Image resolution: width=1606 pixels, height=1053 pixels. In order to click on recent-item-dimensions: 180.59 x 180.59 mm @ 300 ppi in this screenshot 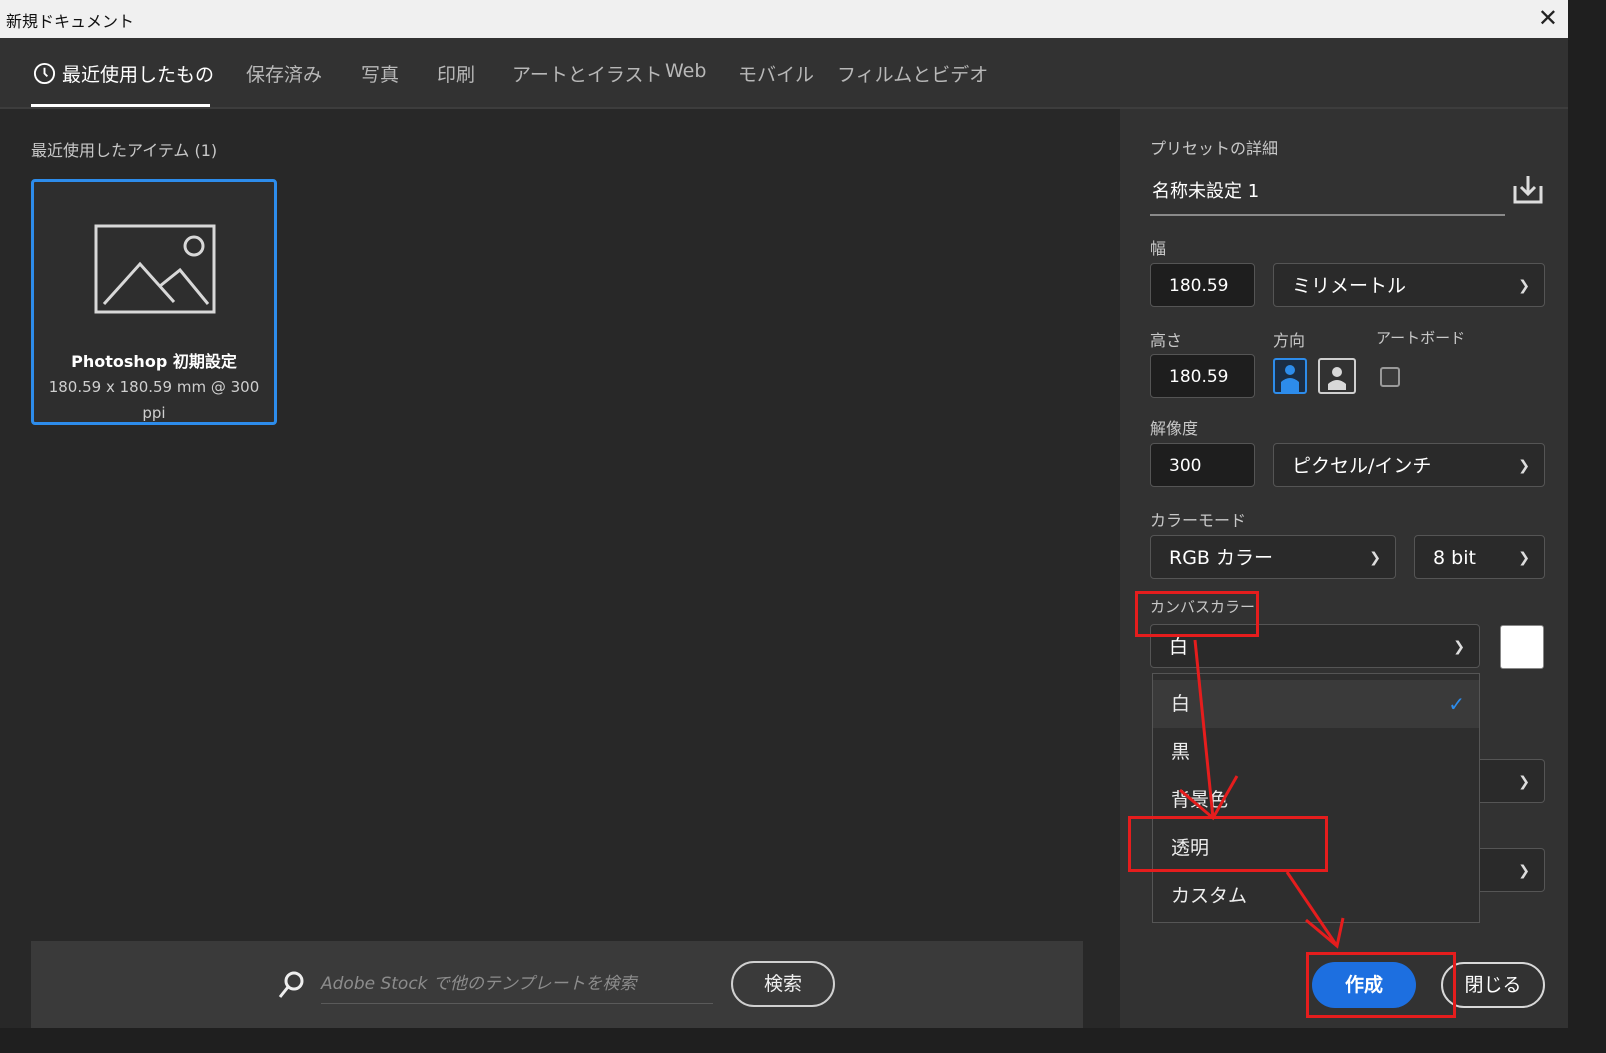, I will do `click(154, 400)`.